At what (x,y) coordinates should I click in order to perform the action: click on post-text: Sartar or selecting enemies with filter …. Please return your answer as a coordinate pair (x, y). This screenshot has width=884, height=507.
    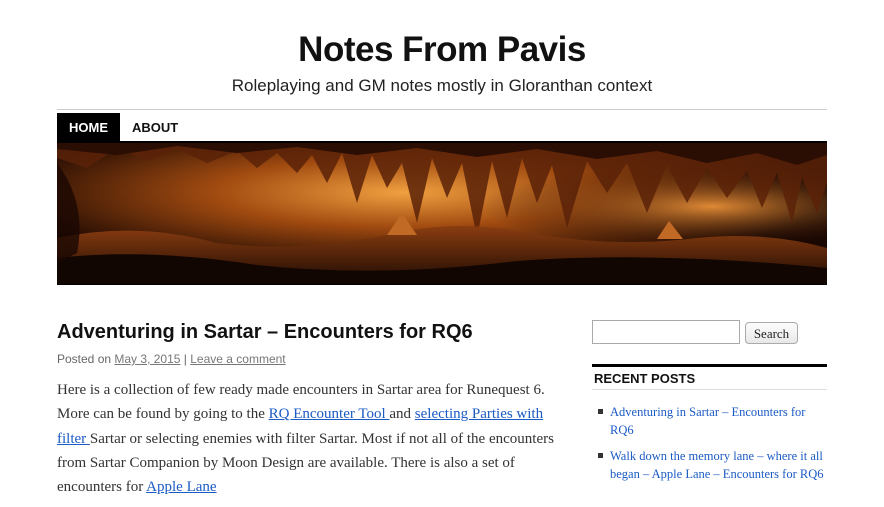
    Looking at the image, I should click on (305, 463).